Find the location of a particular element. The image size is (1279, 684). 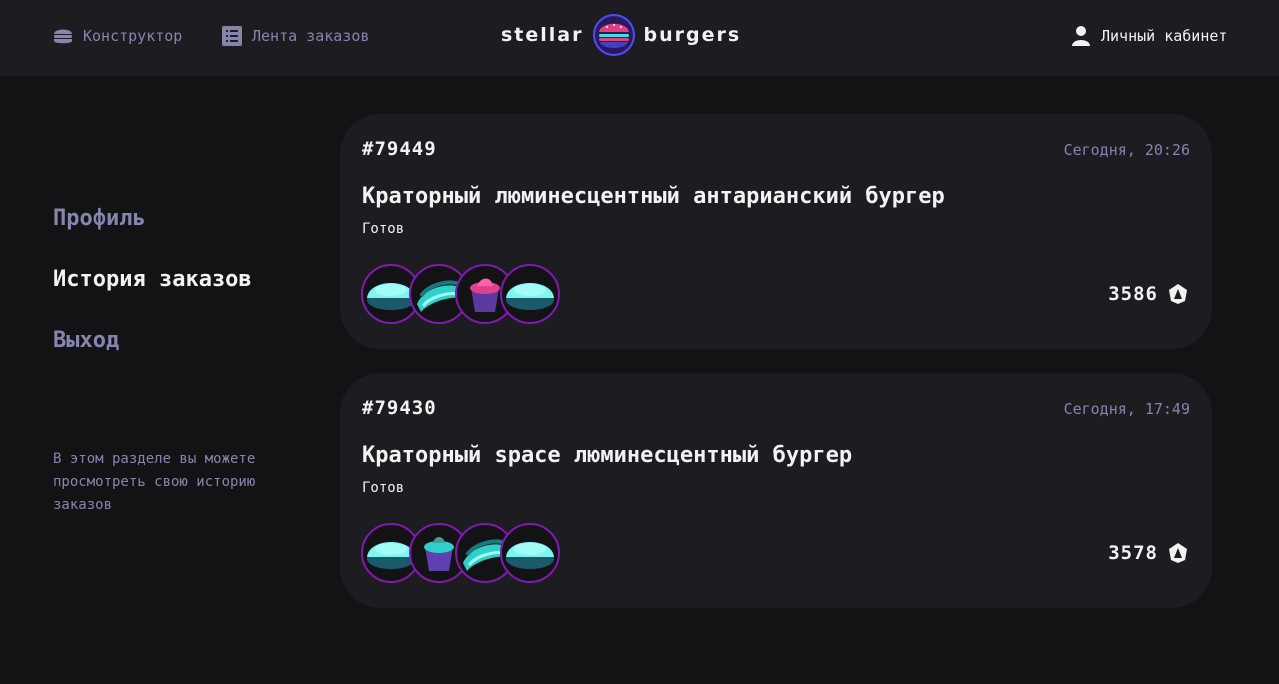

order-date: Сегодня, 20:26 is located at coordinates (1126, 150).